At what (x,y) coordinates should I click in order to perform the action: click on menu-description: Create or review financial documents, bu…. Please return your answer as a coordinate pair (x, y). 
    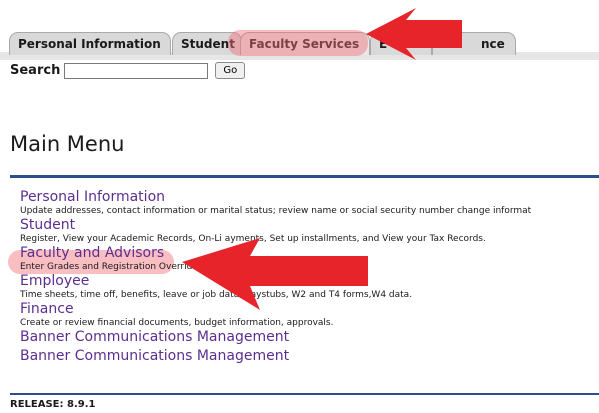
    Looking at the image, I should click on (177, 323).